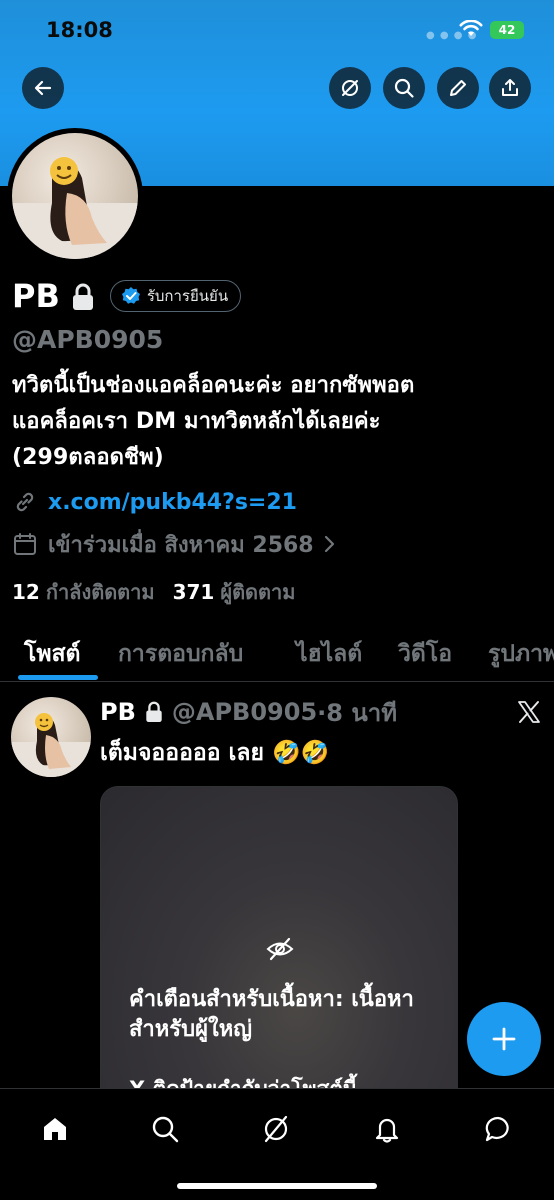 This screenshot has width=554, height=1200. I want to click on profile-joined-row: เข้าร่วมเมื่อ สิงหาคม 2568, so click(277, 544).